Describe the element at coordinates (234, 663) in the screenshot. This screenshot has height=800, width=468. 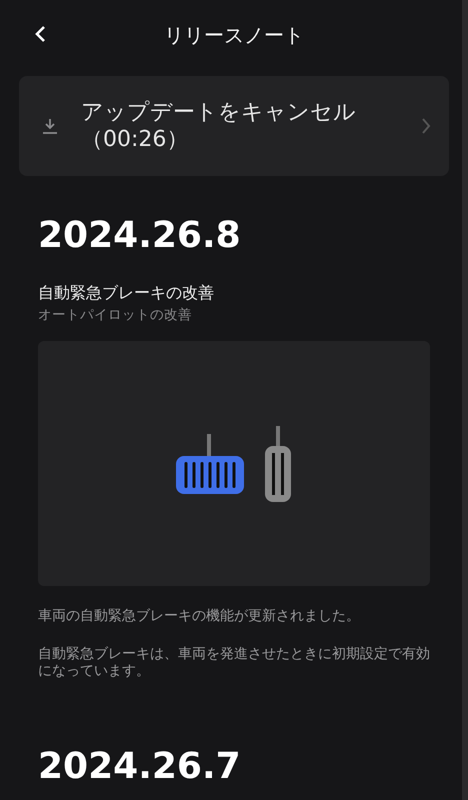
I see `body-paragraph: 自動緊急ブレーキは、車両を発進させたときに初期設定で有効になっています。` at that location.